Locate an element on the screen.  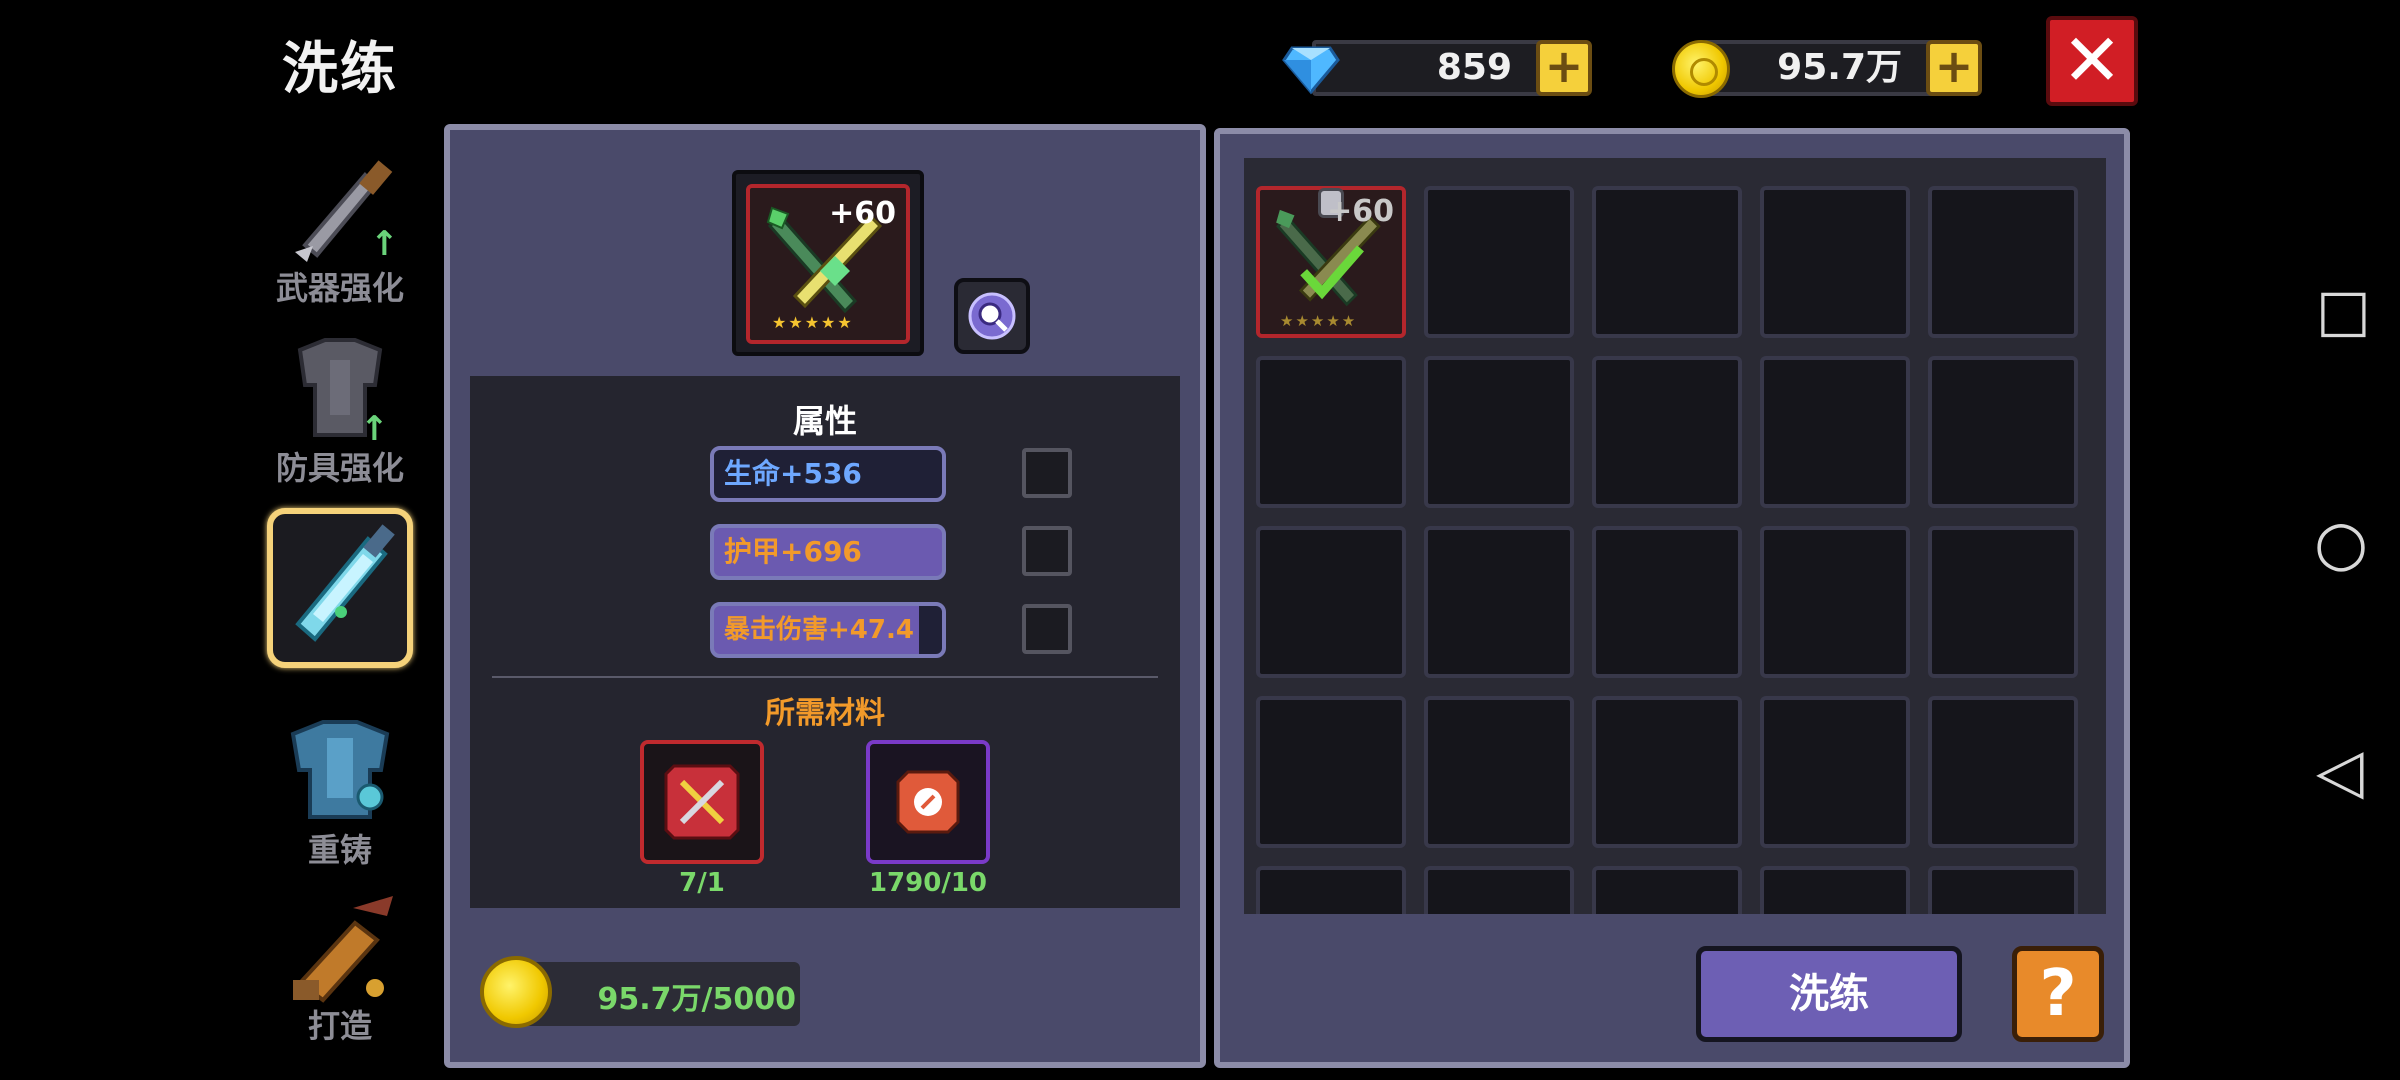
attribute-armor: 护甲+696 is located at coordinates (828, 552).